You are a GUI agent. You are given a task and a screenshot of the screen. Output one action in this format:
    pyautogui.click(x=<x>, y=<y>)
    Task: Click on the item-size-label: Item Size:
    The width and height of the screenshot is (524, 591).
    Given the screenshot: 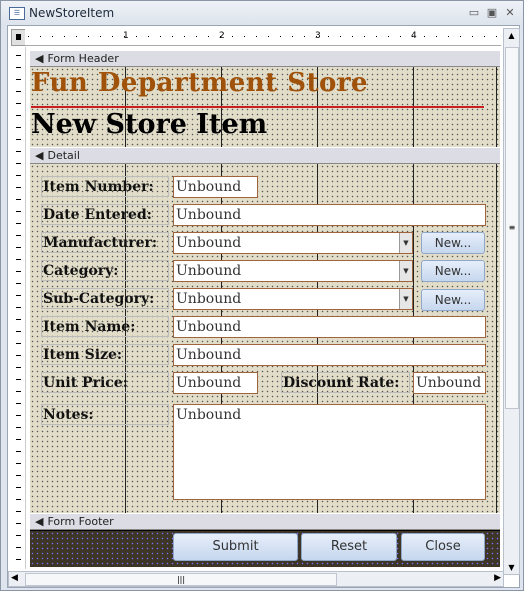 What is the action you would take?
    pyautogui.click(x=105, y=354)
    